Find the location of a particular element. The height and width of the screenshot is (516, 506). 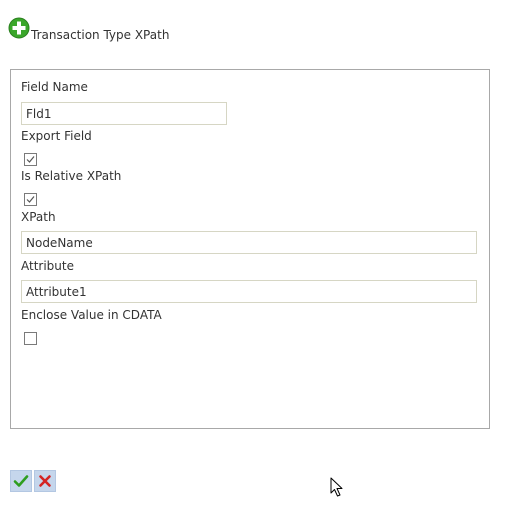

save-button is located at coordinates (21, 481).